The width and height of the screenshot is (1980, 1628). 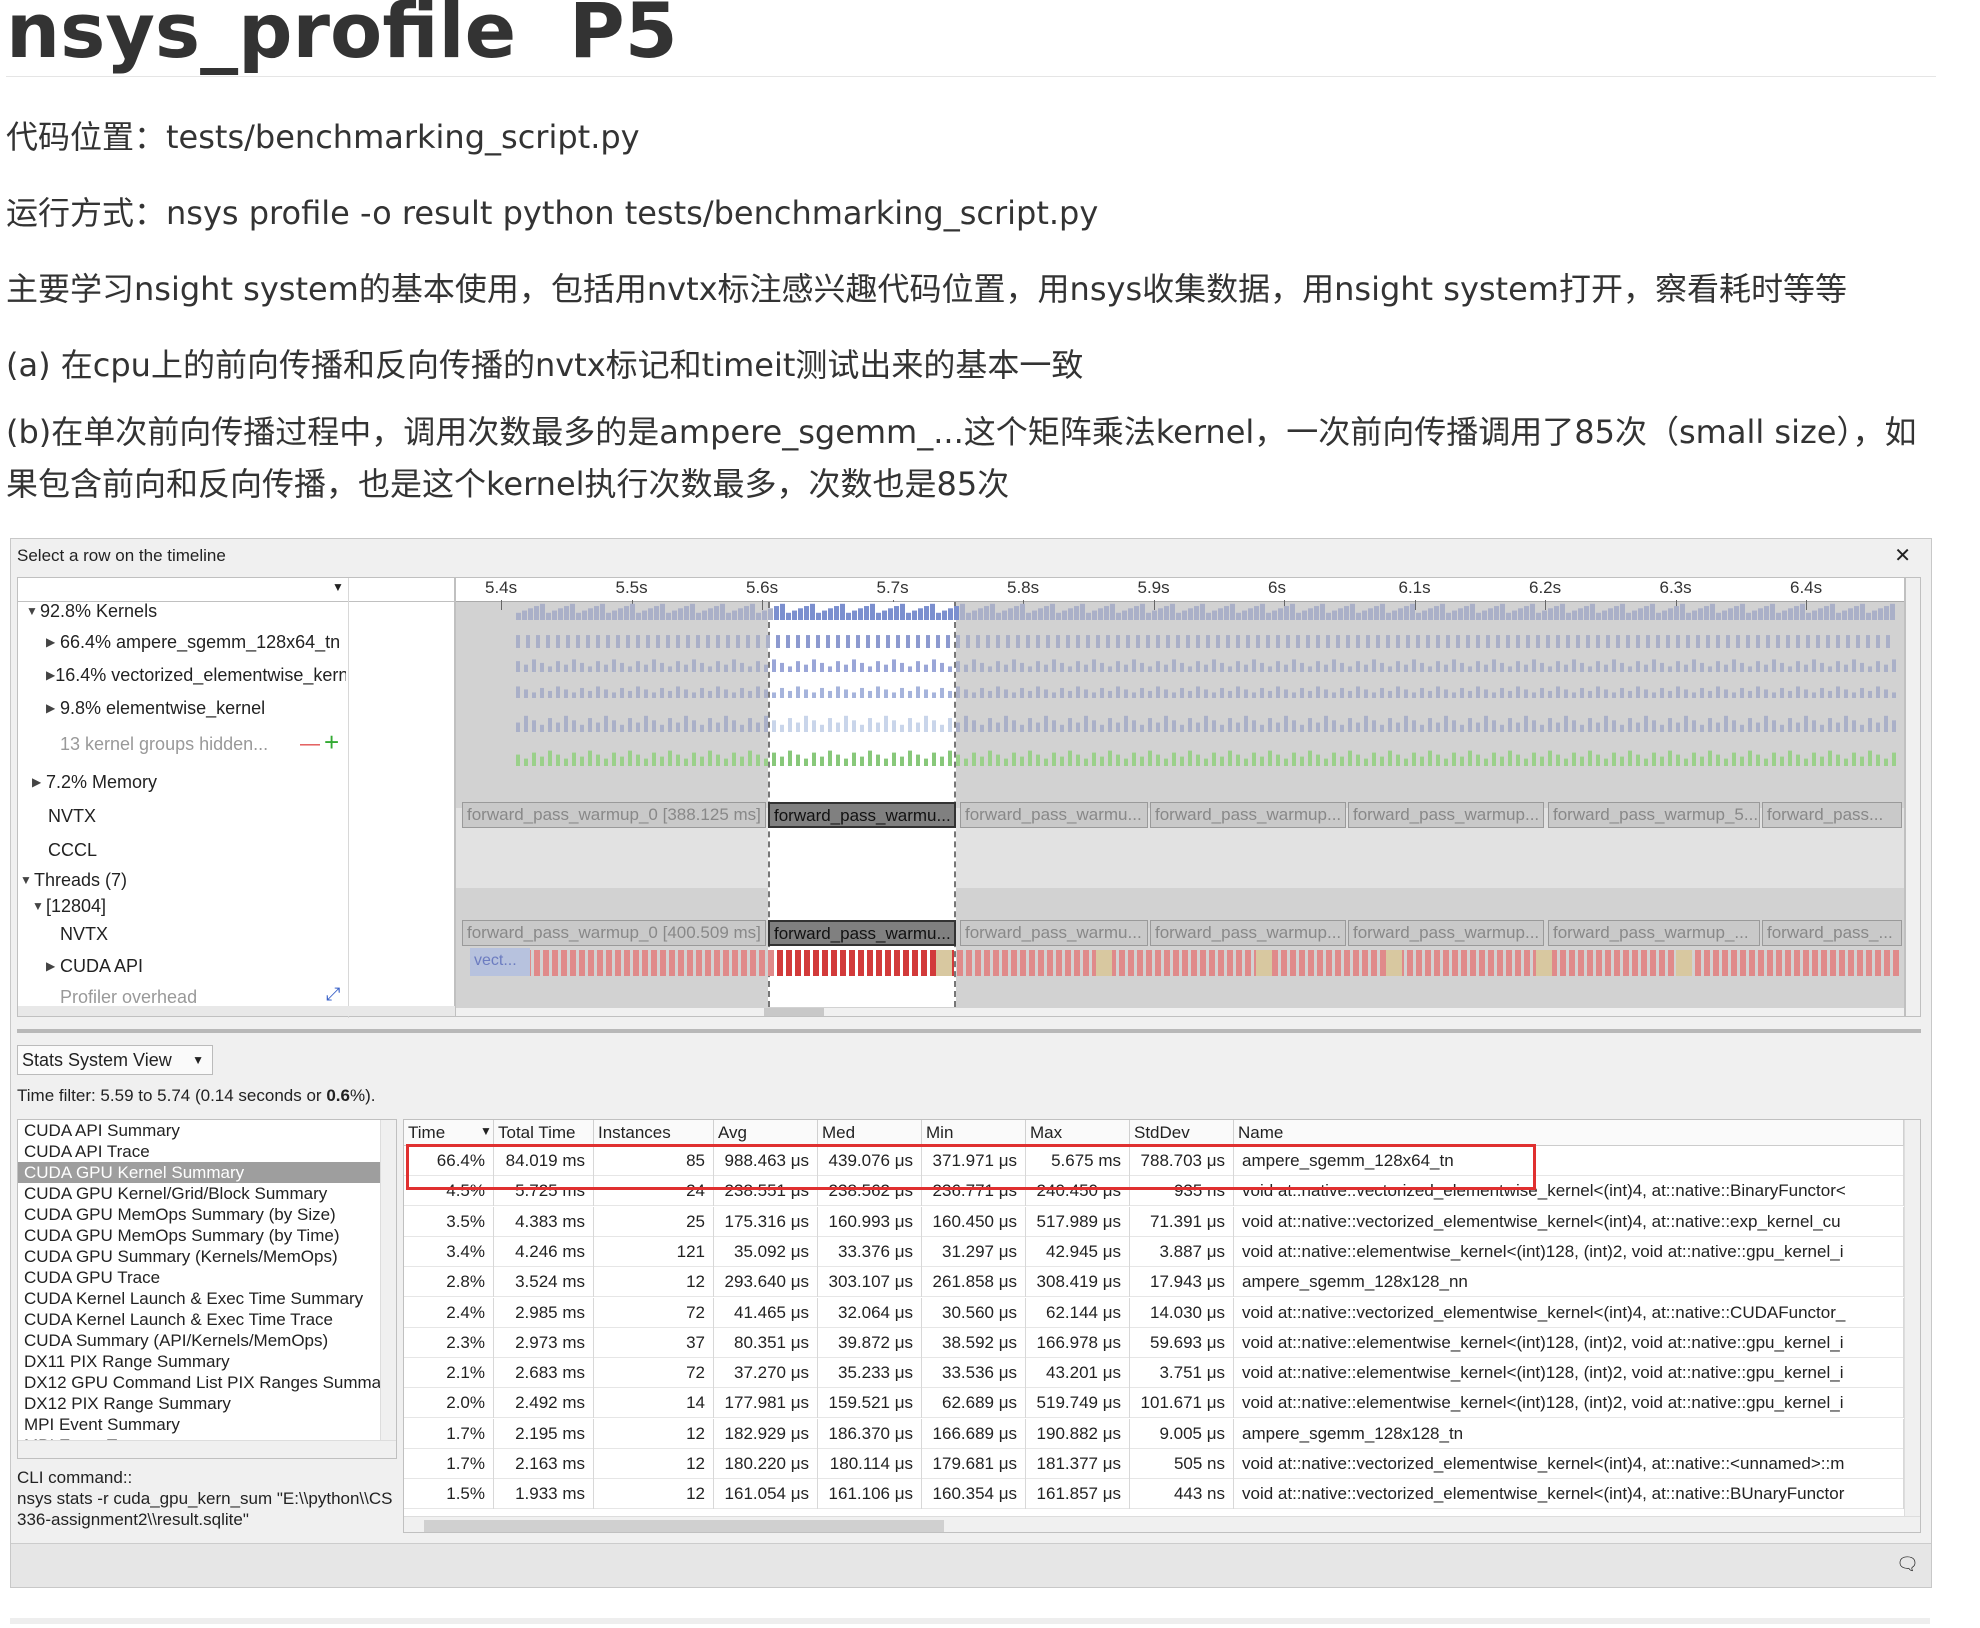 I want to click on report-item: CUDA GPU MemOps Summary (by Size), so click(x=200, y=1214).